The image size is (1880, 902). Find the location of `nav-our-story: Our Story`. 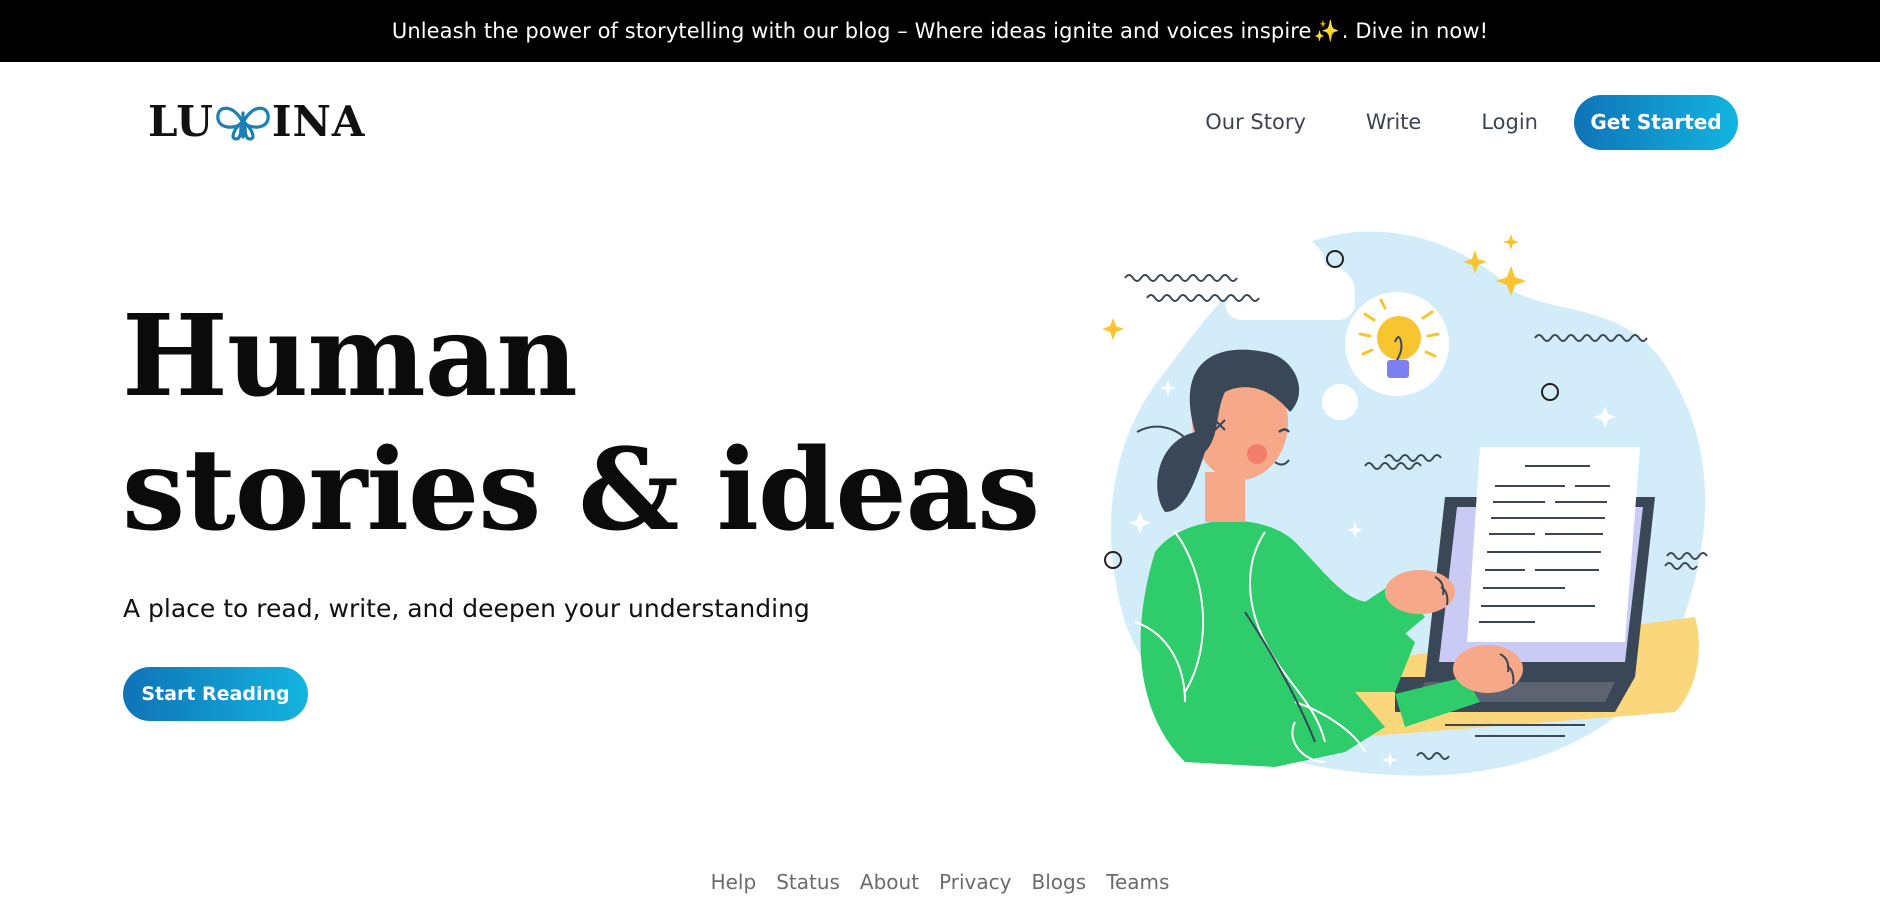

nav-our-story: Our Story is located at coordinates (1255, 122).